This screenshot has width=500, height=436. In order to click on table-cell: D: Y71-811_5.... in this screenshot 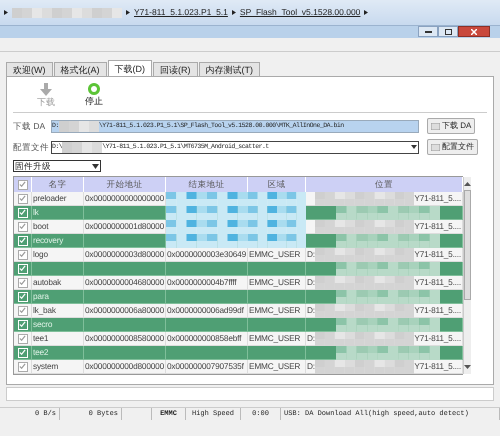, I will do `click(384, 367)`.